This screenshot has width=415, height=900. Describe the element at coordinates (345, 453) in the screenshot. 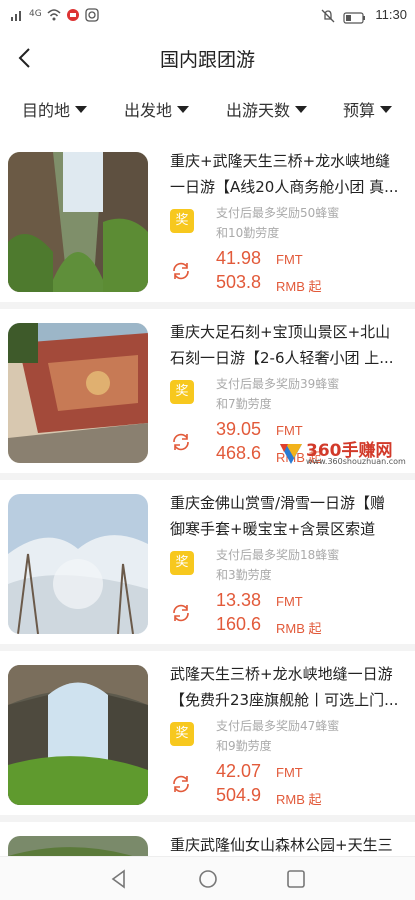

I see `watermark: 360手赚网 www.360shouzhuan.com` at that location.